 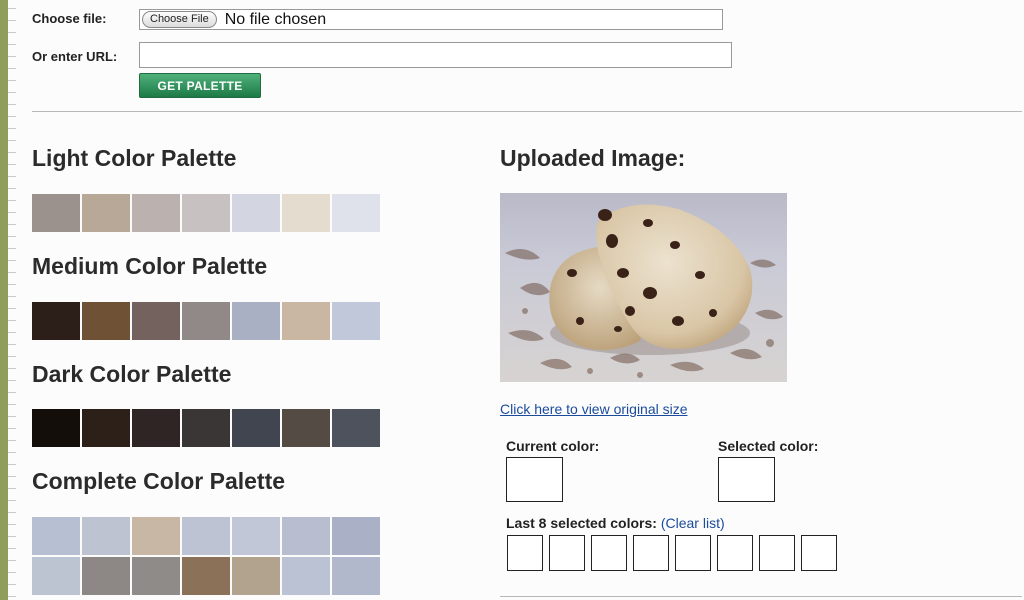 I want to click on get-palette-button: GET PALETTE, so click(x=200, y=85).